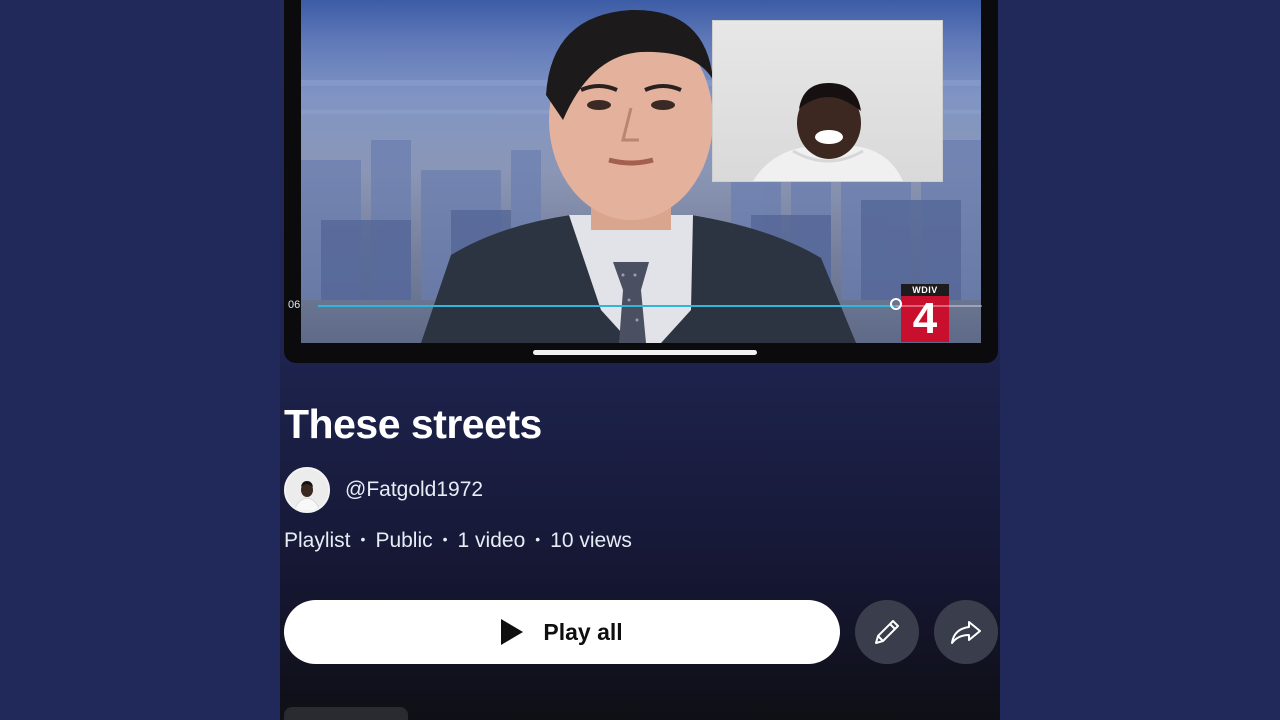  Describe the element at coordinates (607, 306) in the screenshot. I see `progress-bar-fill` at that location.